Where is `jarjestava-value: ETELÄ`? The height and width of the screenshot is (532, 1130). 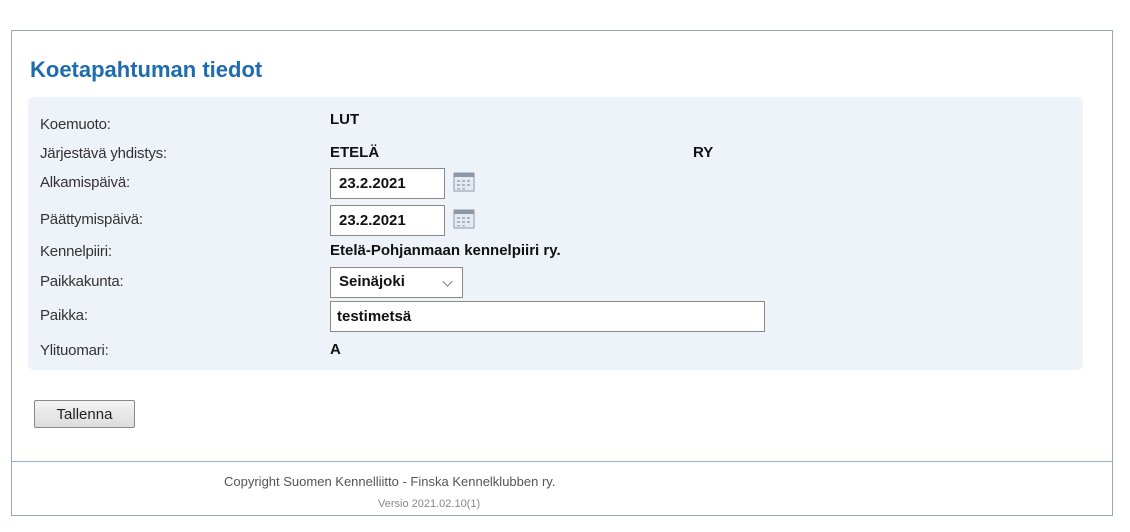 jarjestava-value: ETELÄ is located at coordinates (355, 152).